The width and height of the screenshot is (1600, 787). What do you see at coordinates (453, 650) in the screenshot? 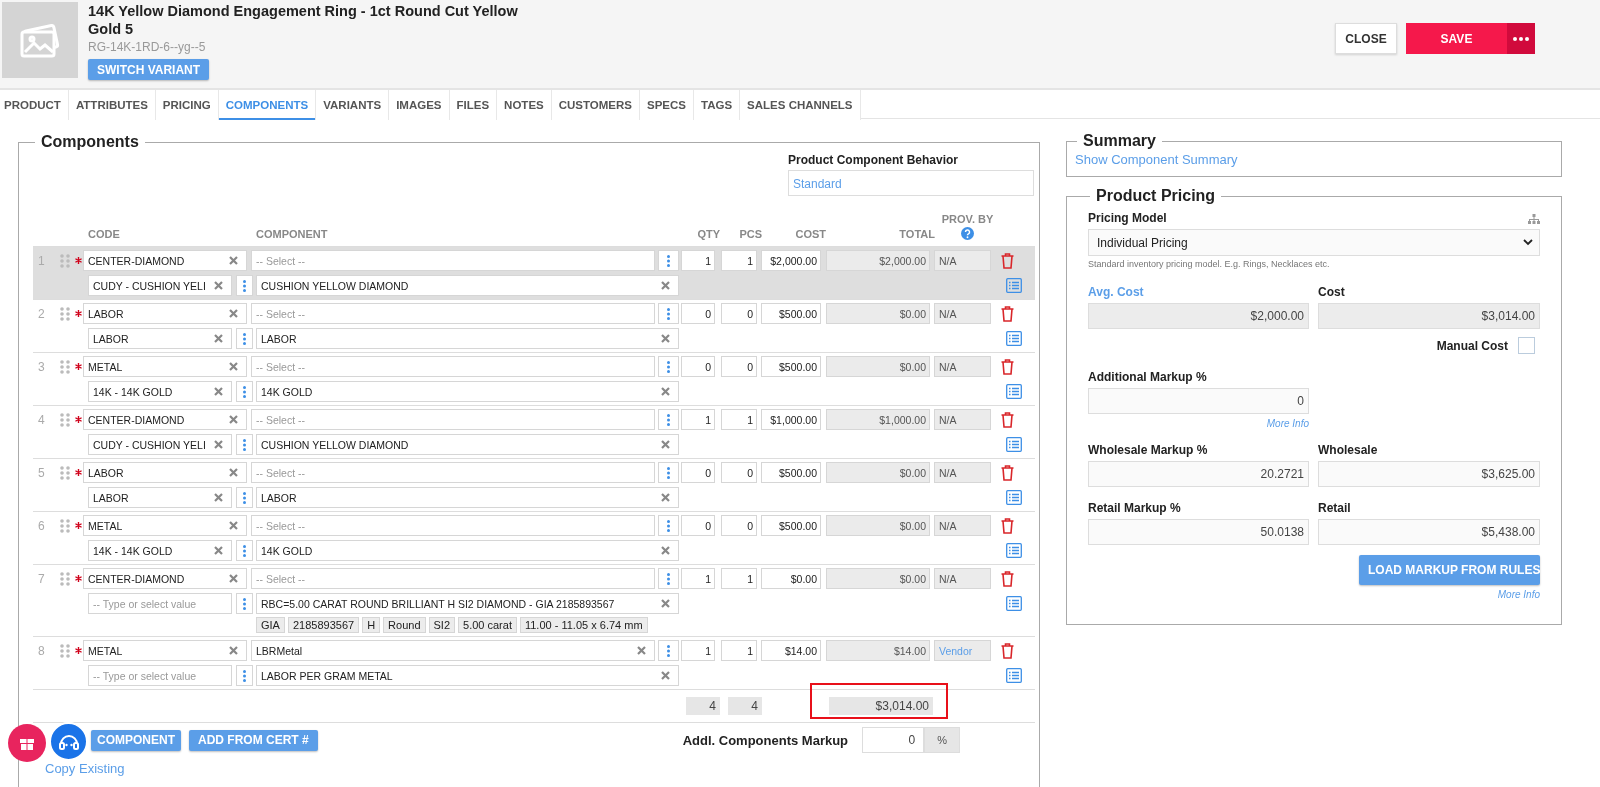
I see `component-field: LBRMetal` at bounding box center [453, 650].